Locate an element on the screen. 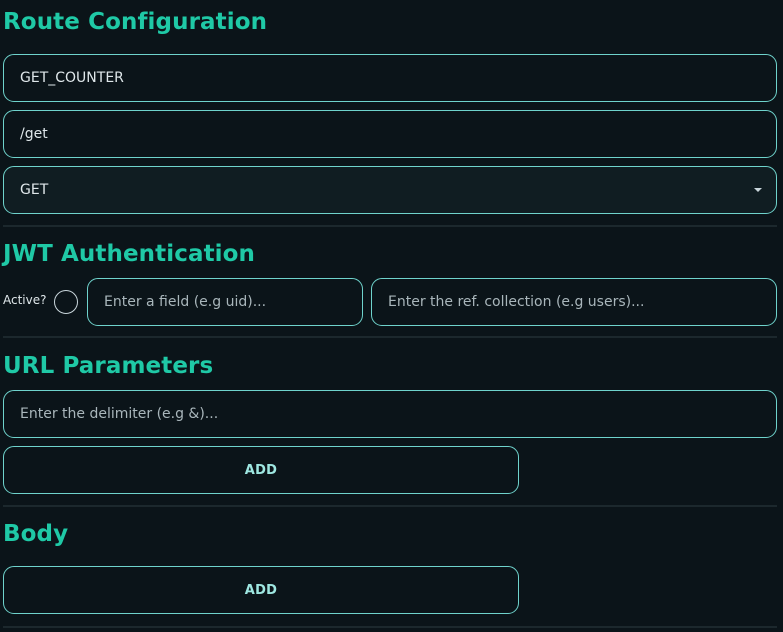 The width and height of the screenshot is (783, 632). http-method-select: GET is located at coordinates (390, 190).